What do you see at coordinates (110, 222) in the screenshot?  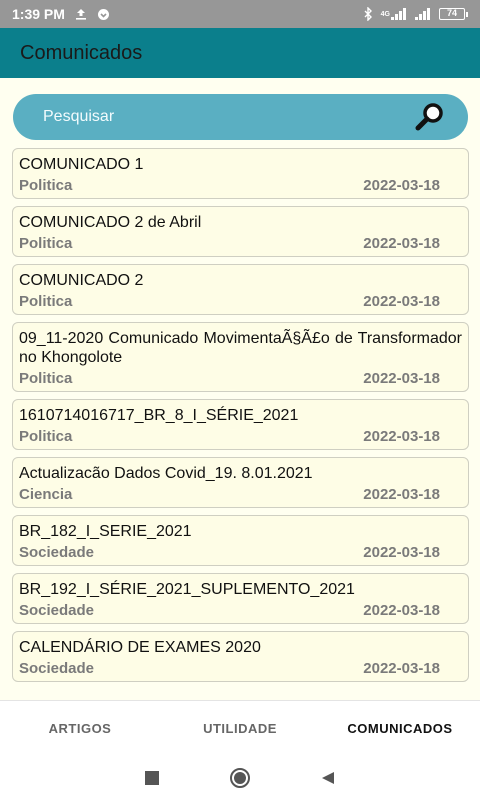 I see `item-title: COMUNICADO 2 de Abril` at bounding box center [110, 222].